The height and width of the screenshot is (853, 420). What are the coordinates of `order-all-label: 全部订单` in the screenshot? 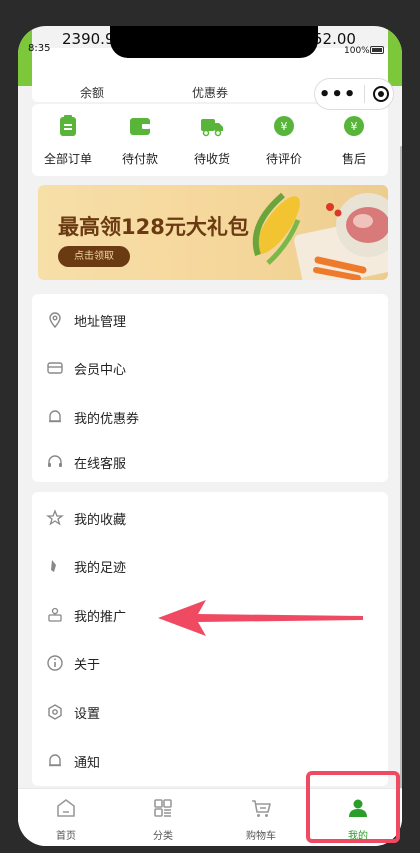 It's located at (67, 159).